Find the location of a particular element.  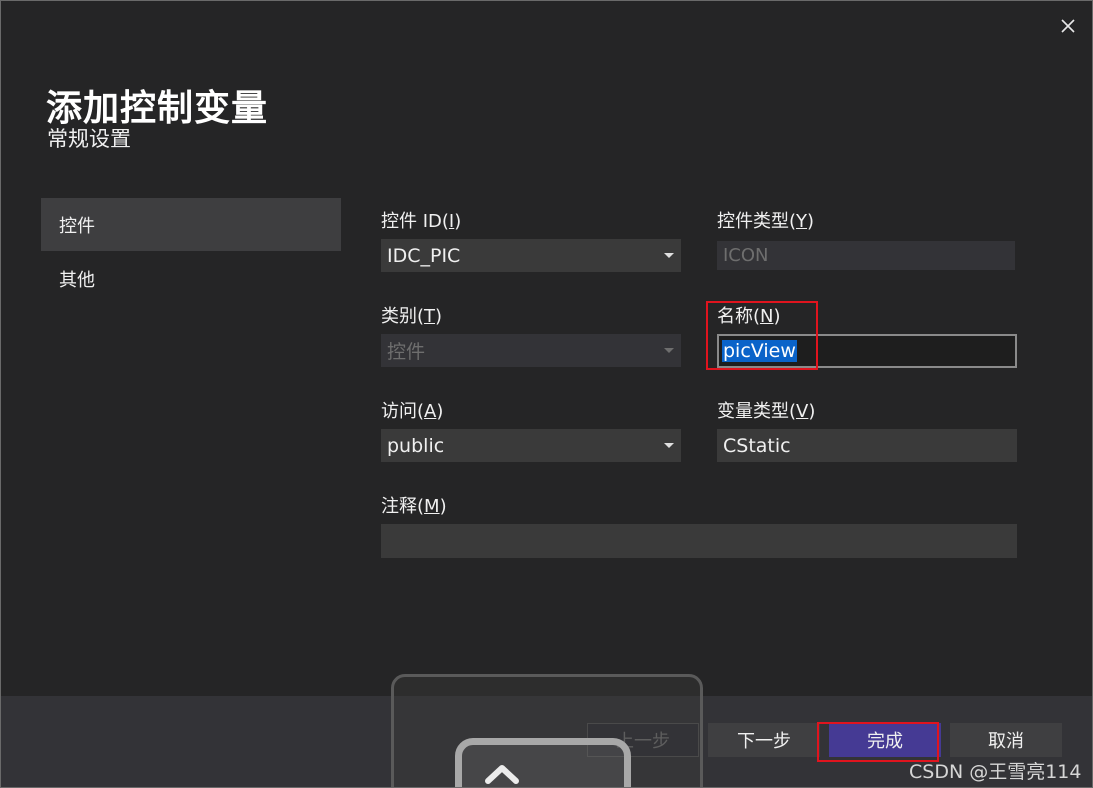

name-value-selected: picView is located at coordinates (759, 351).